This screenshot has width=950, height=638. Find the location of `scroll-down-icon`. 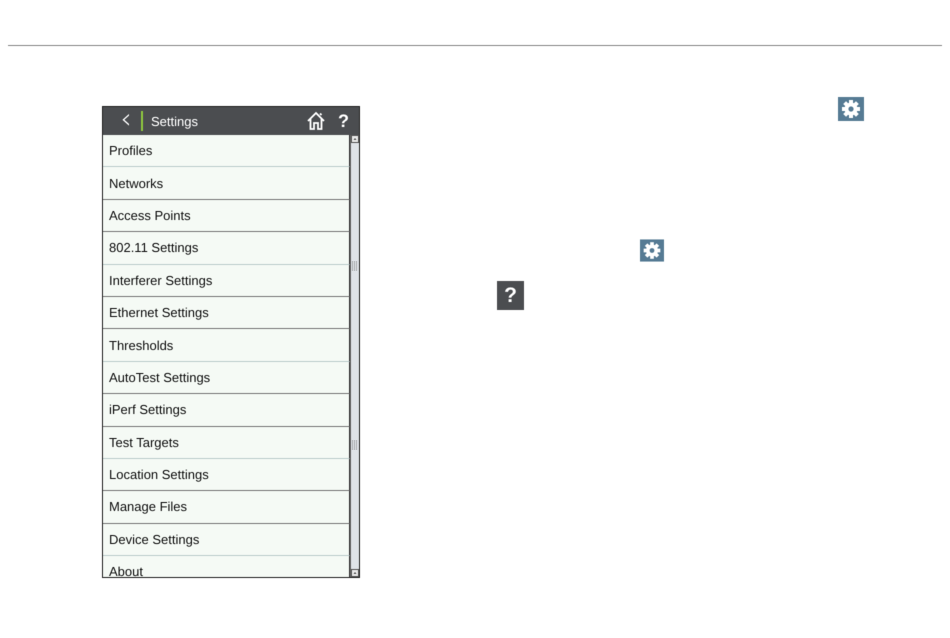

scroll-down-icon is located at coordinates (355, 573).